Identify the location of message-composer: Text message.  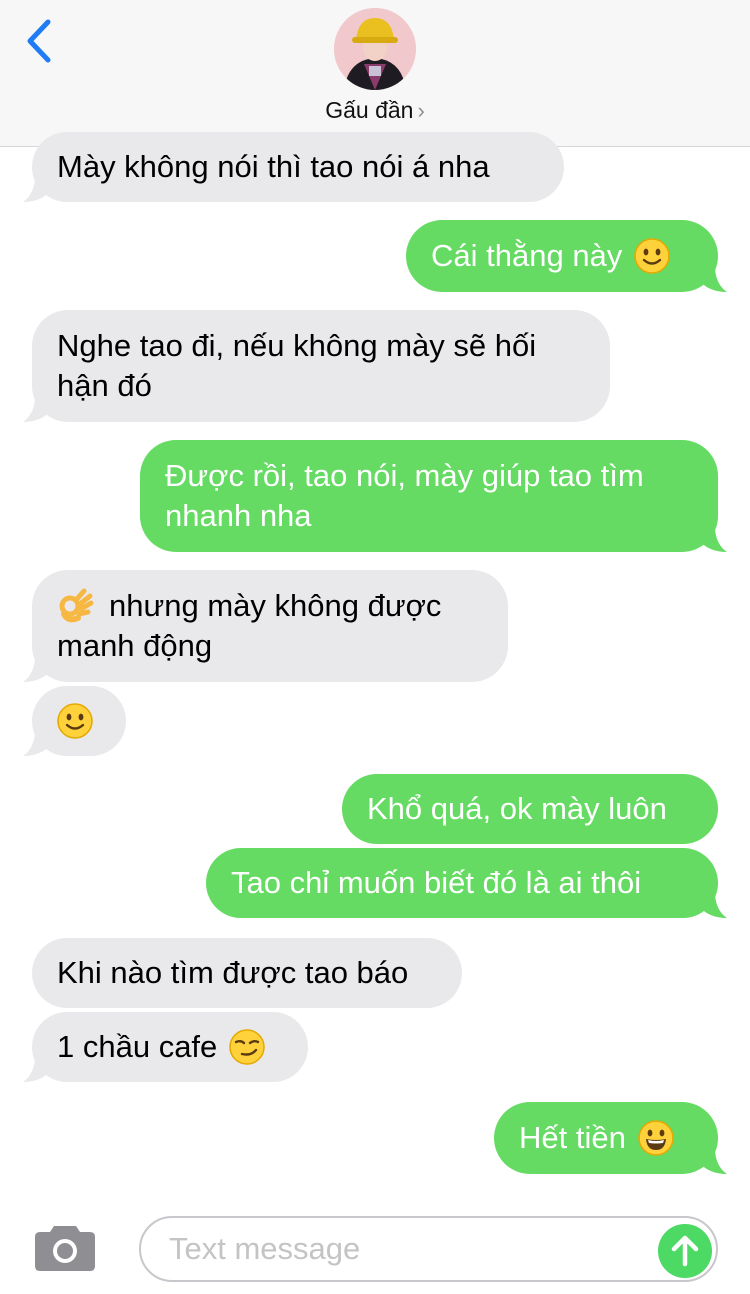
(375, 1245).